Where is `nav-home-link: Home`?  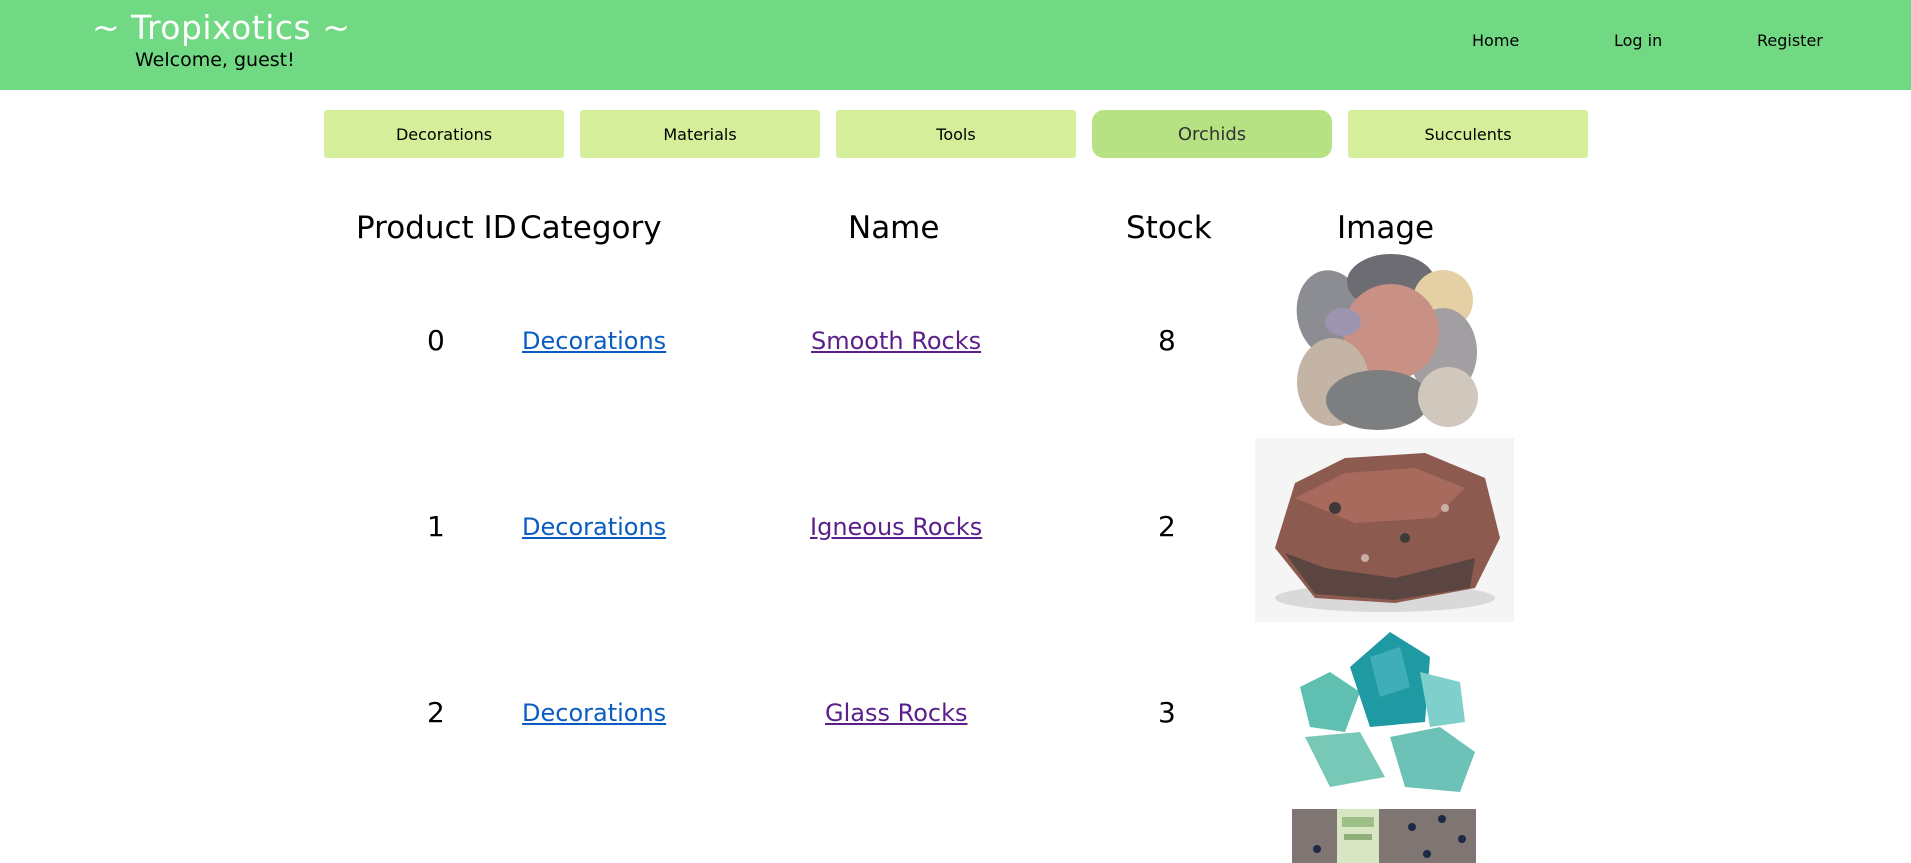
nav-home-link: Home is located at coordinates (1495, 40).